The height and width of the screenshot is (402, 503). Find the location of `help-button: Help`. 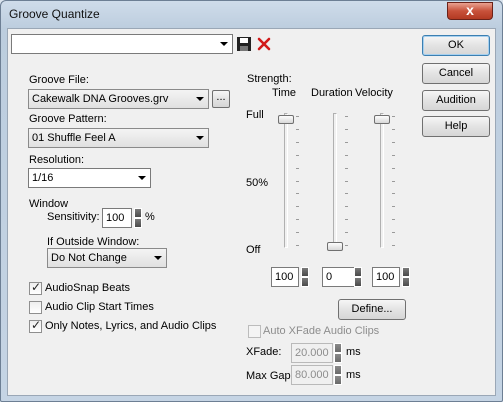

help-button: Help is located at coordinates (456, 126).